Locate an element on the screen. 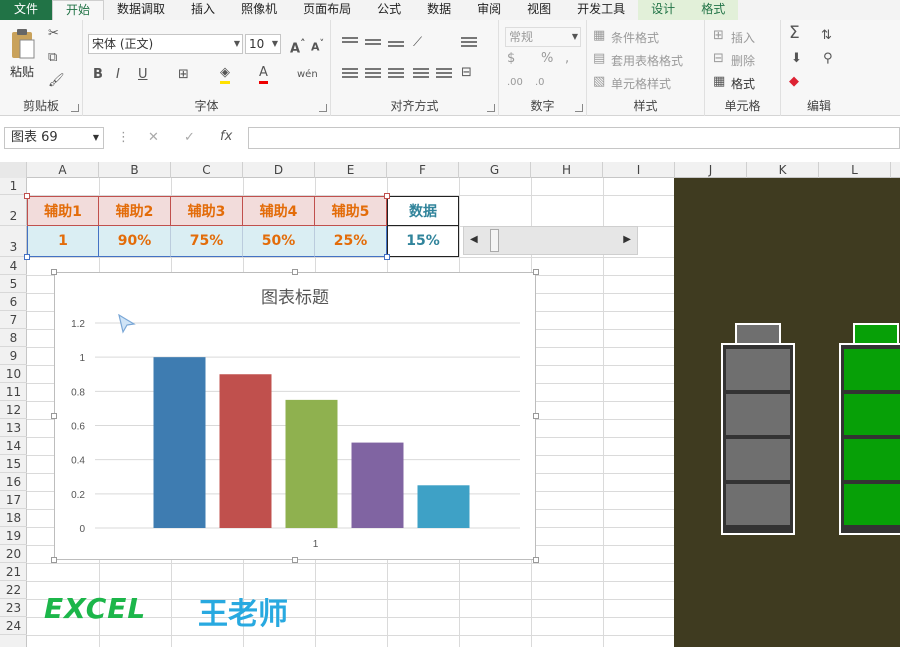 This screenshot has width=900, height=647. copy-icon: ⧉ is located at coordinates (52, 58).